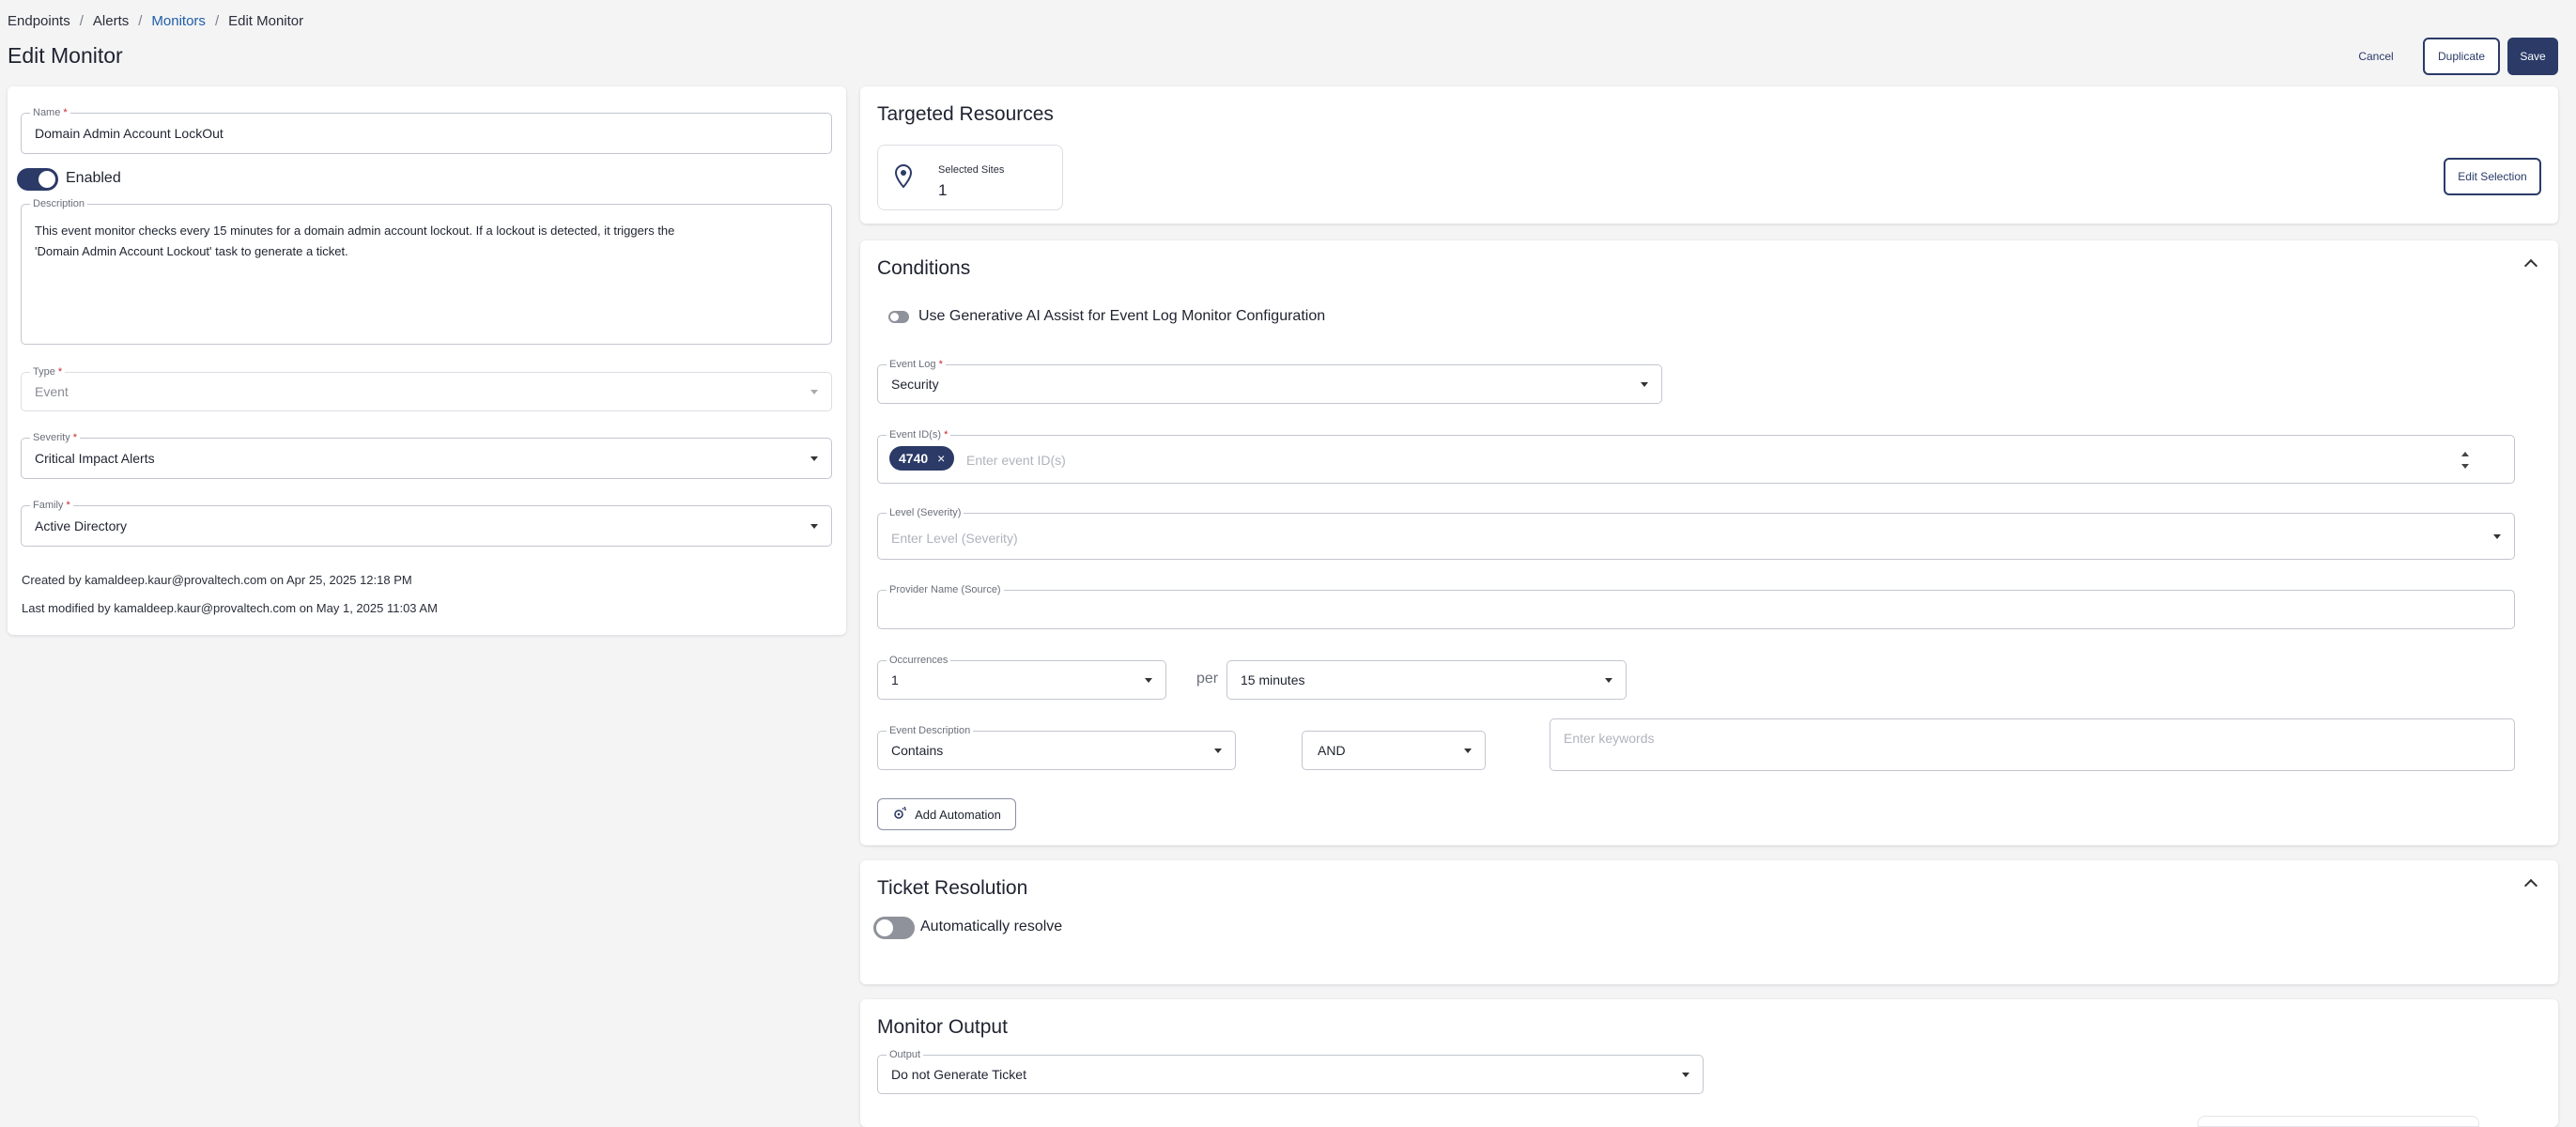 The height and width of the screenshot is (1127, 2576). I want to click on enabled-toggle, so click(37, 180).